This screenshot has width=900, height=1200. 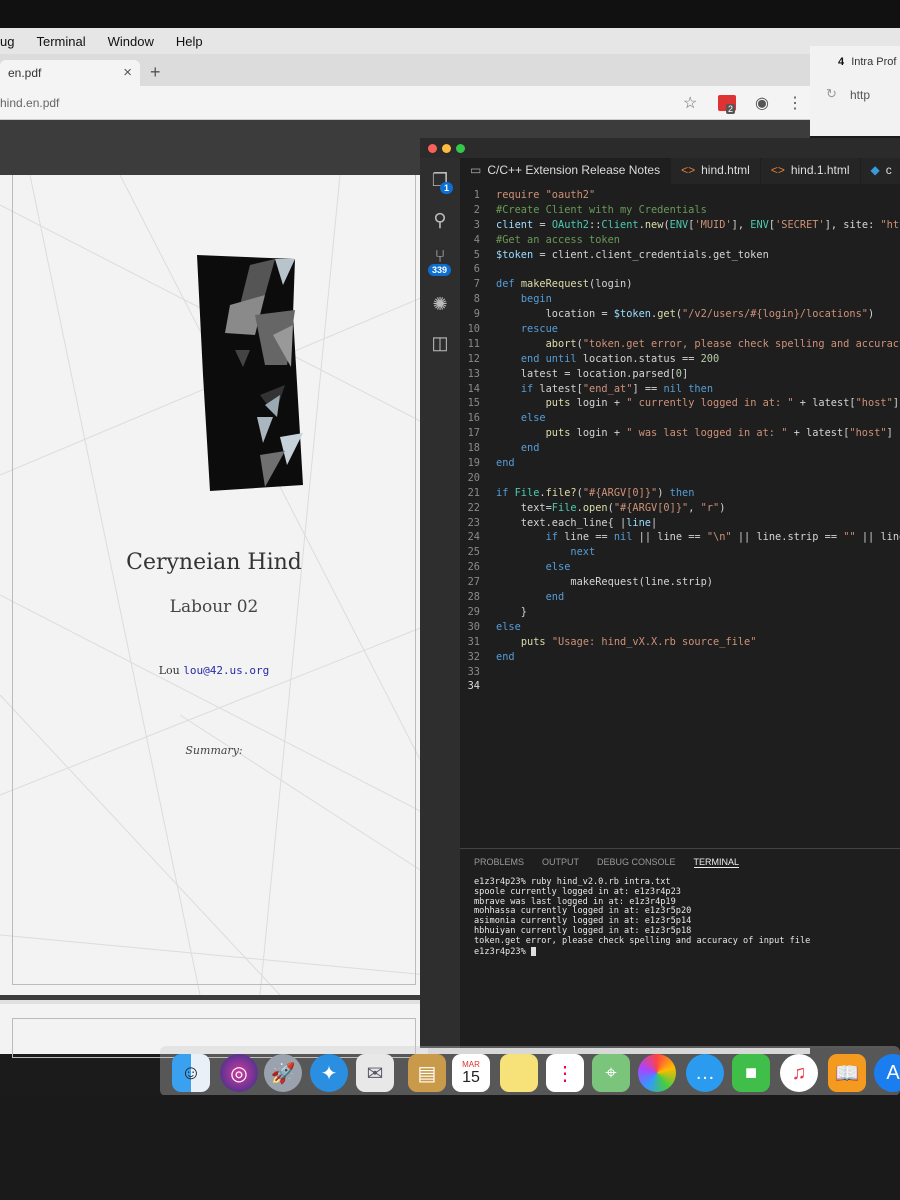 What do you see at coordinates (583, 552) in the screenshot?
I see `code-text: next` at bounding box center [583, 552].